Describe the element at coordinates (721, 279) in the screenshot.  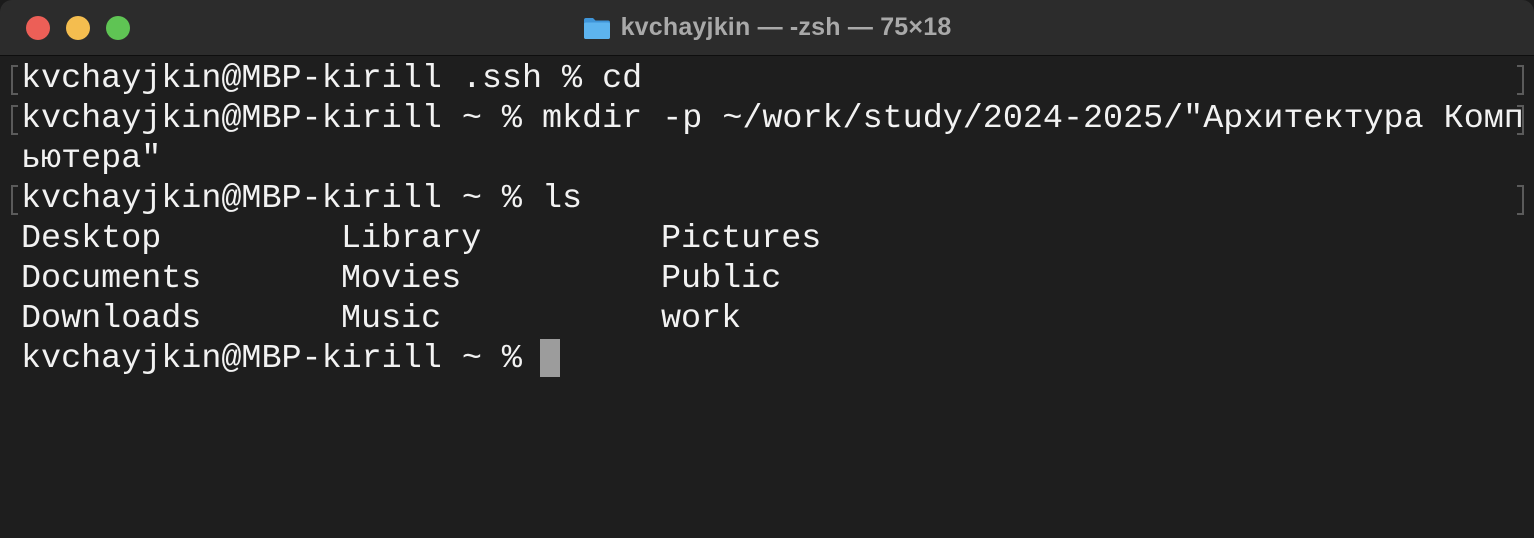
I see `ls-entry: Public` at that location.